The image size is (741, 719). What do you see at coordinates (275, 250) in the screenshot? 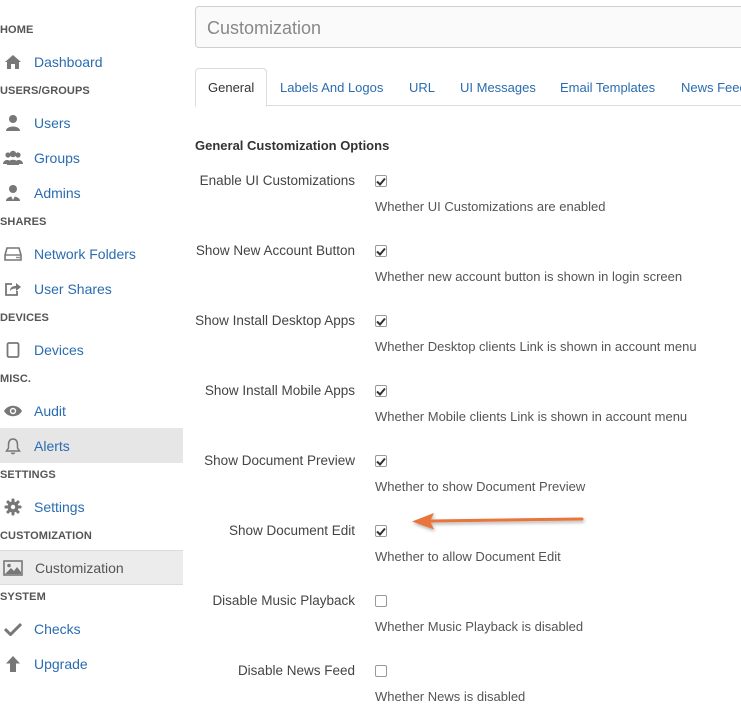
I see `option-label: Show New Account Button` at bounding box center [275, 250].